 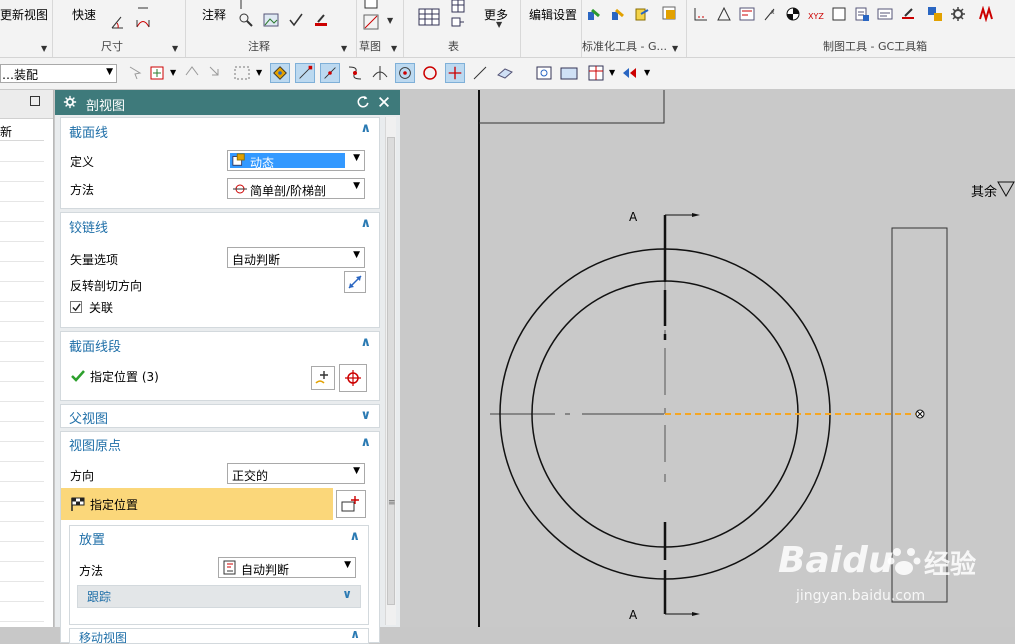 What do you see at coordinates (355, 282) in the screenshot?
I see `reverse-direction-button` at bounding box center [355, 282].